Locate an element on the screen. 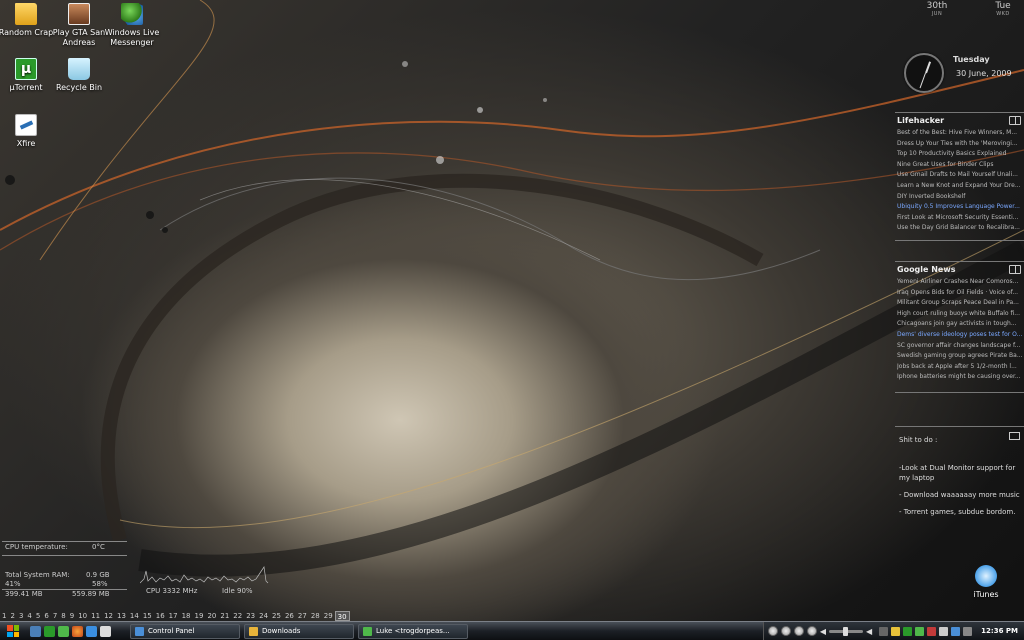 The width and height of the screenshot is (1024, 640). desktop-icon-windows-live-messenger: Windows Live Messenger is located at coordinates (132, 25).